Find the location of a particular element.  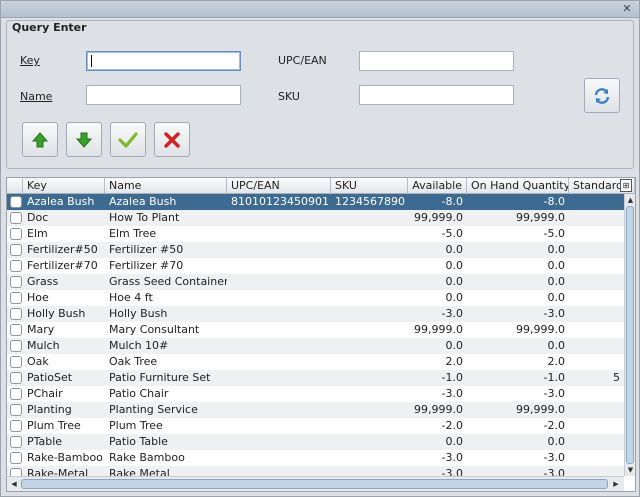

vertical-scrollbar: ▲ ▼ is located at coordinates (629, 335).